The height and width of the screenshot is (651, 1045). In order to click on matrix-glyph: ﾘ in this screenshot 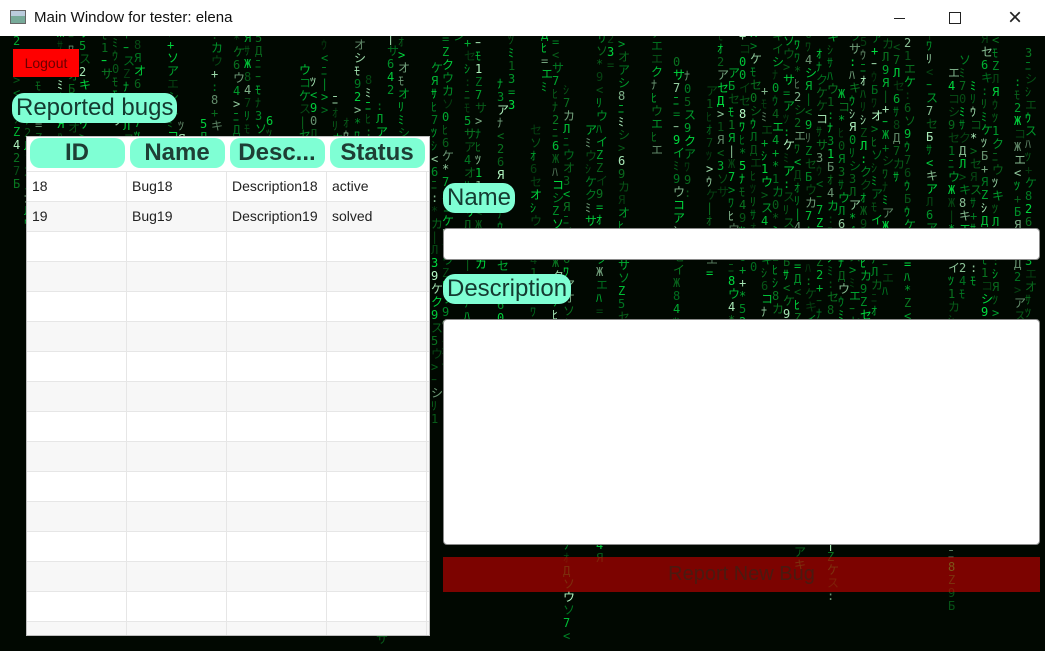, I will do `click(401, 107)`.